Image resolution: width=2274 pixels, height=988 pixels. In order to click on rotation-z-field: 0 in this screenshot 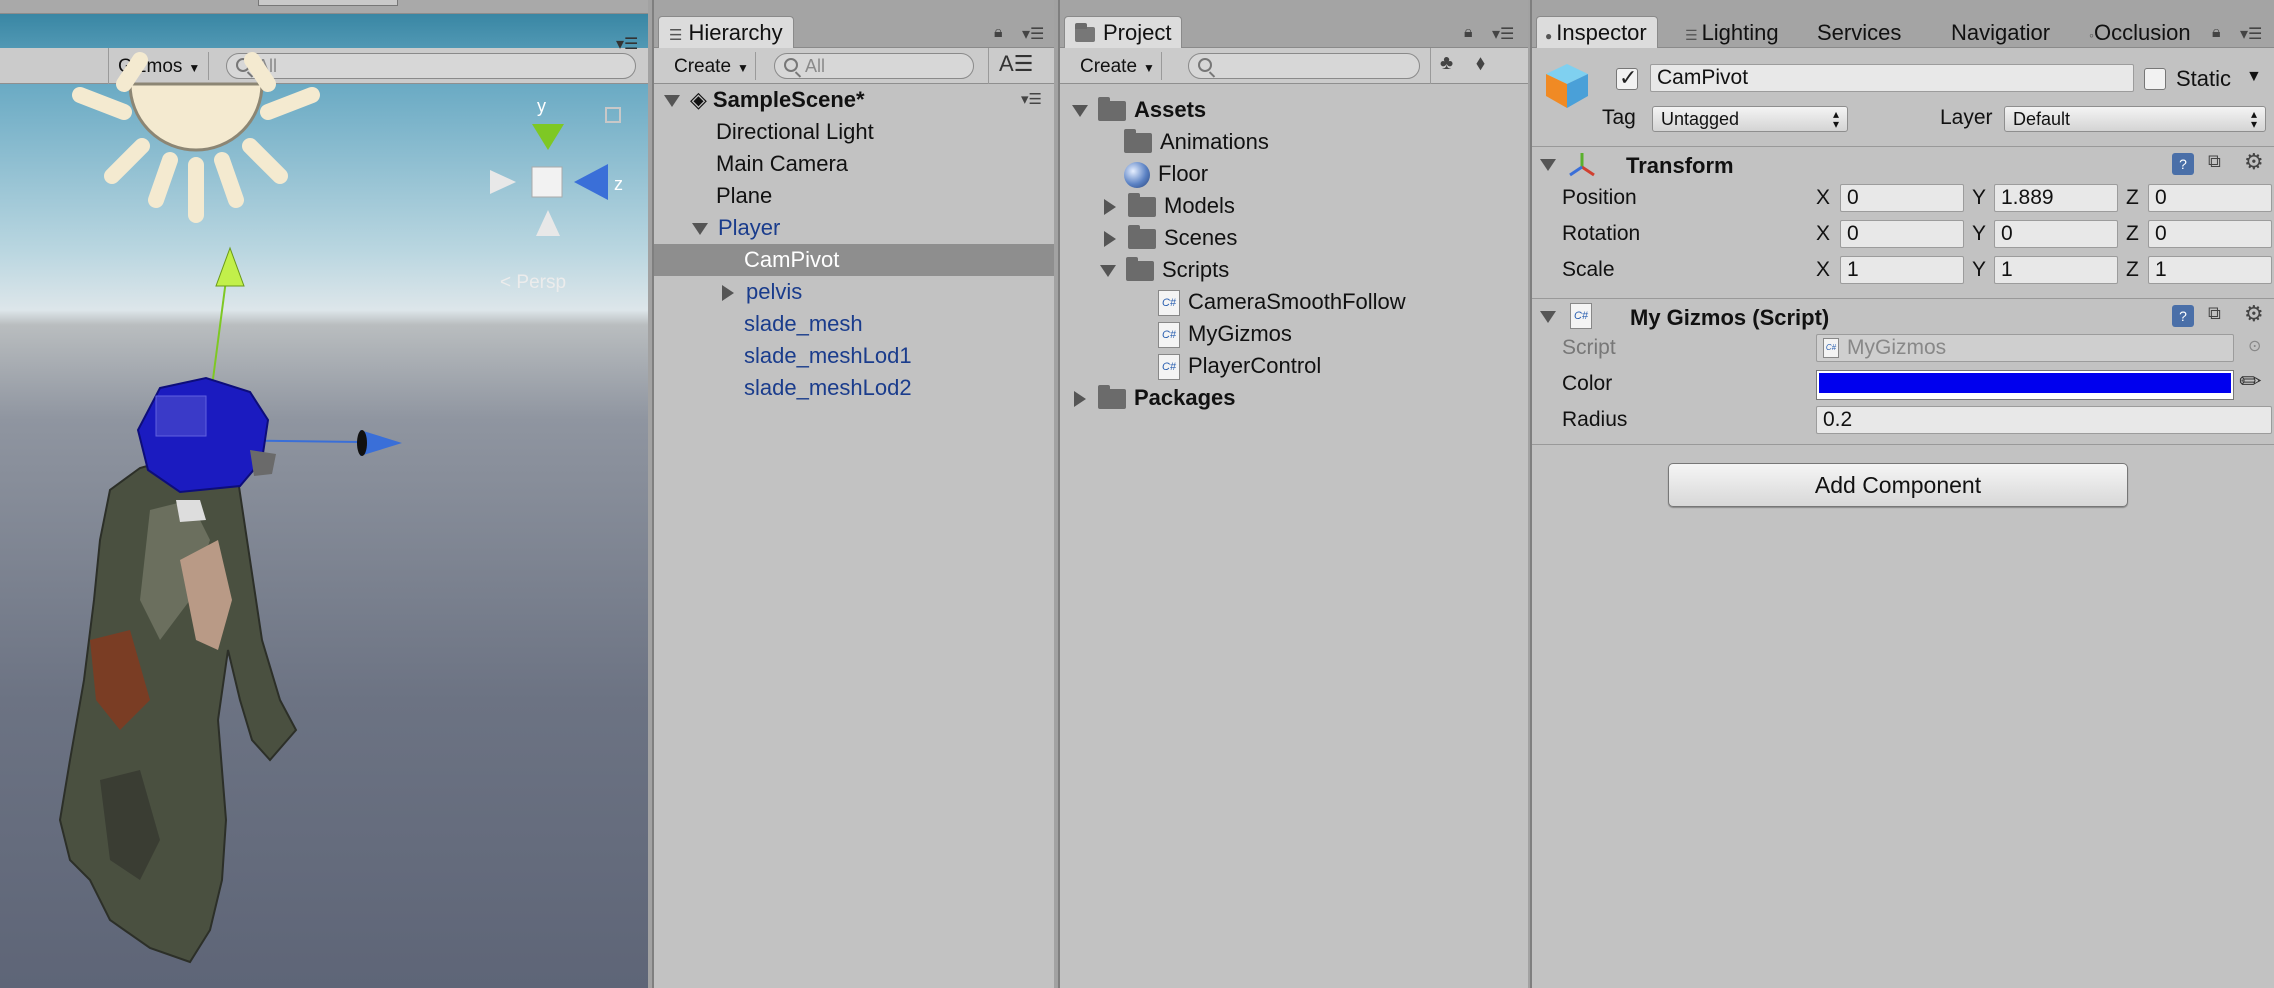, I will do `click(2210, 234)`.